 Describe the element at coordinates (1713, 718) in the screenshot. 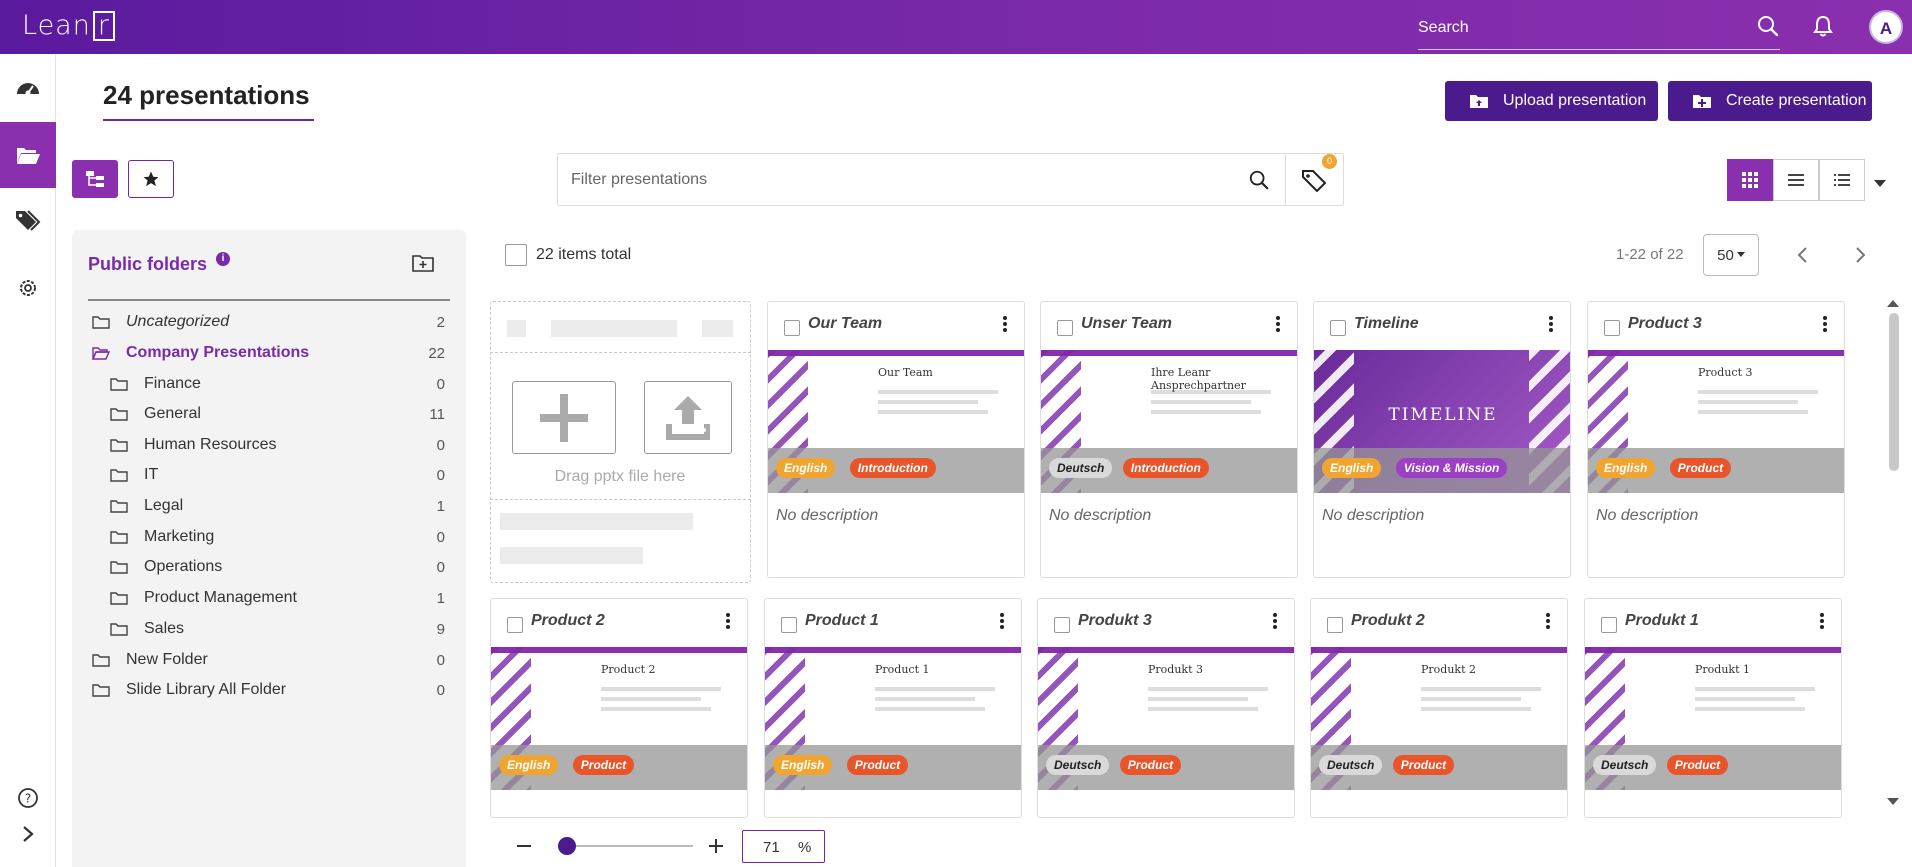

I see `slide-thumbnail: Produkt 1 Deutsch Product` at that location.